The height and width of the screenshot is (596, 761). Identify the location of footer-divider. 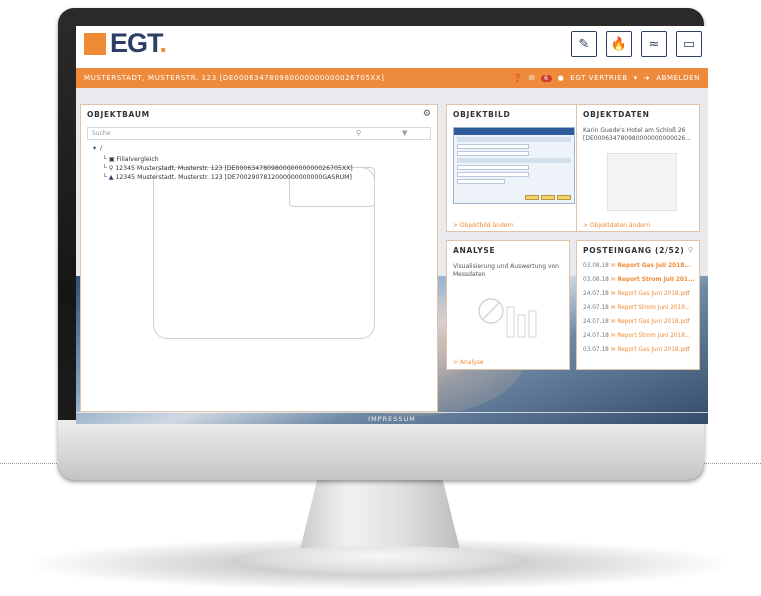
(392, 412).